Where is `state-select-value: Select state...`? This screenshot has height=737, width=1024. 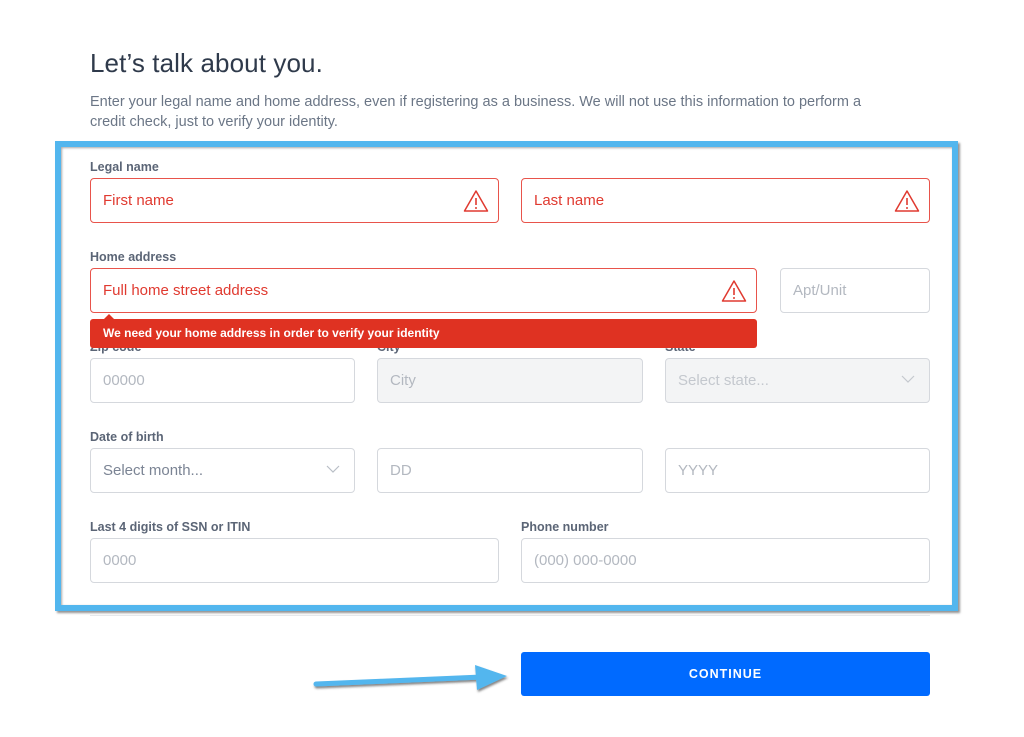
state-select-value: Select state... is located at coordinates (723, 380).